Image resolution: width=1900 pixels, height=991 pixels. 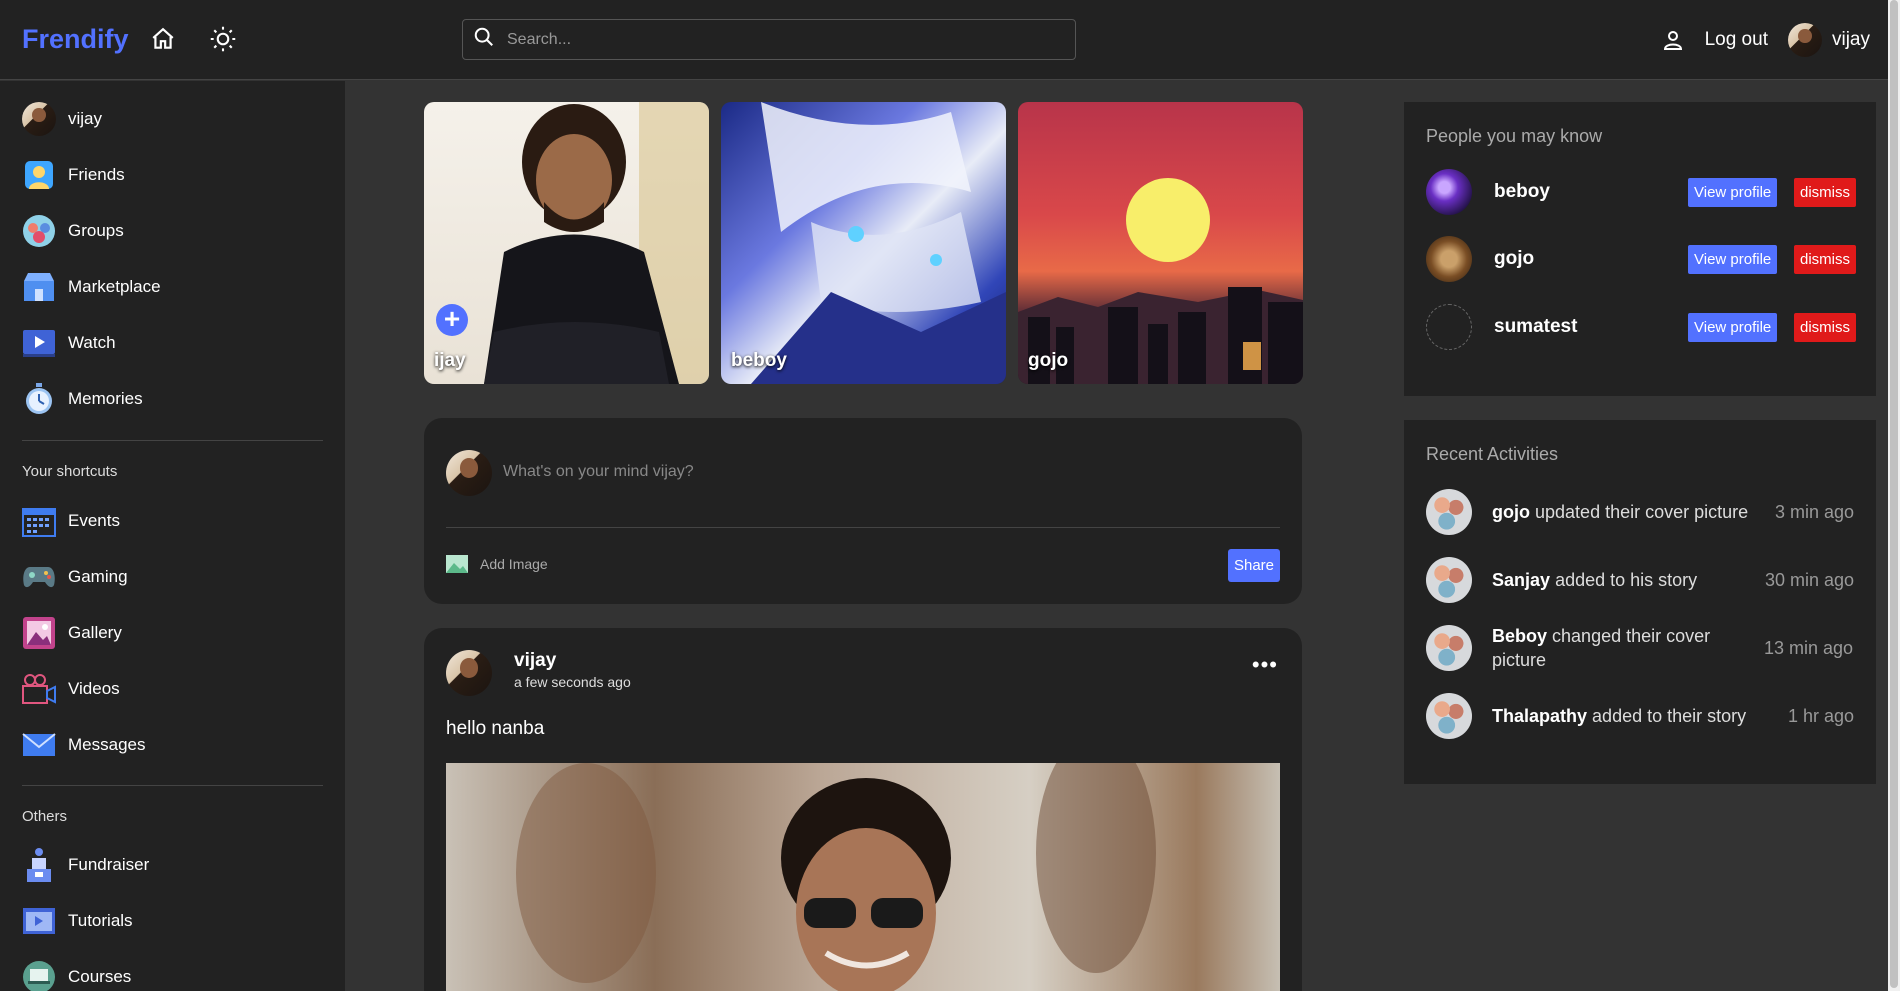 What do you see at coordinates (1814, 512) in the screenshot?
I see `activity-time: 3 min ago` at bounding box center [1814, 512].